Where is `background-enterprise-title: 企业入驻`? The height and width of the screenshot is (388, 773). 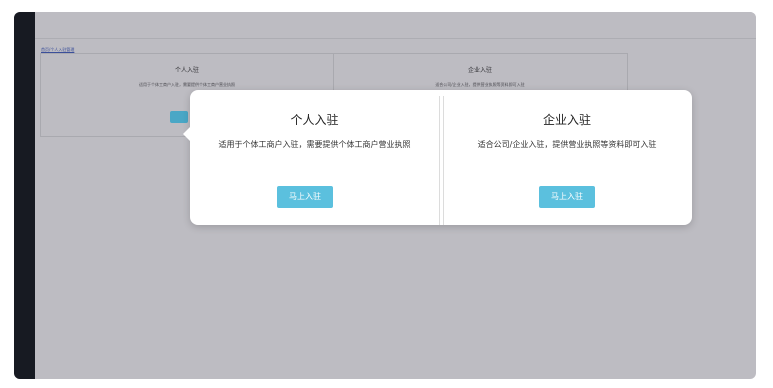
background-enterprise-title: 企业入驻 is located at coordinates (479, 70).